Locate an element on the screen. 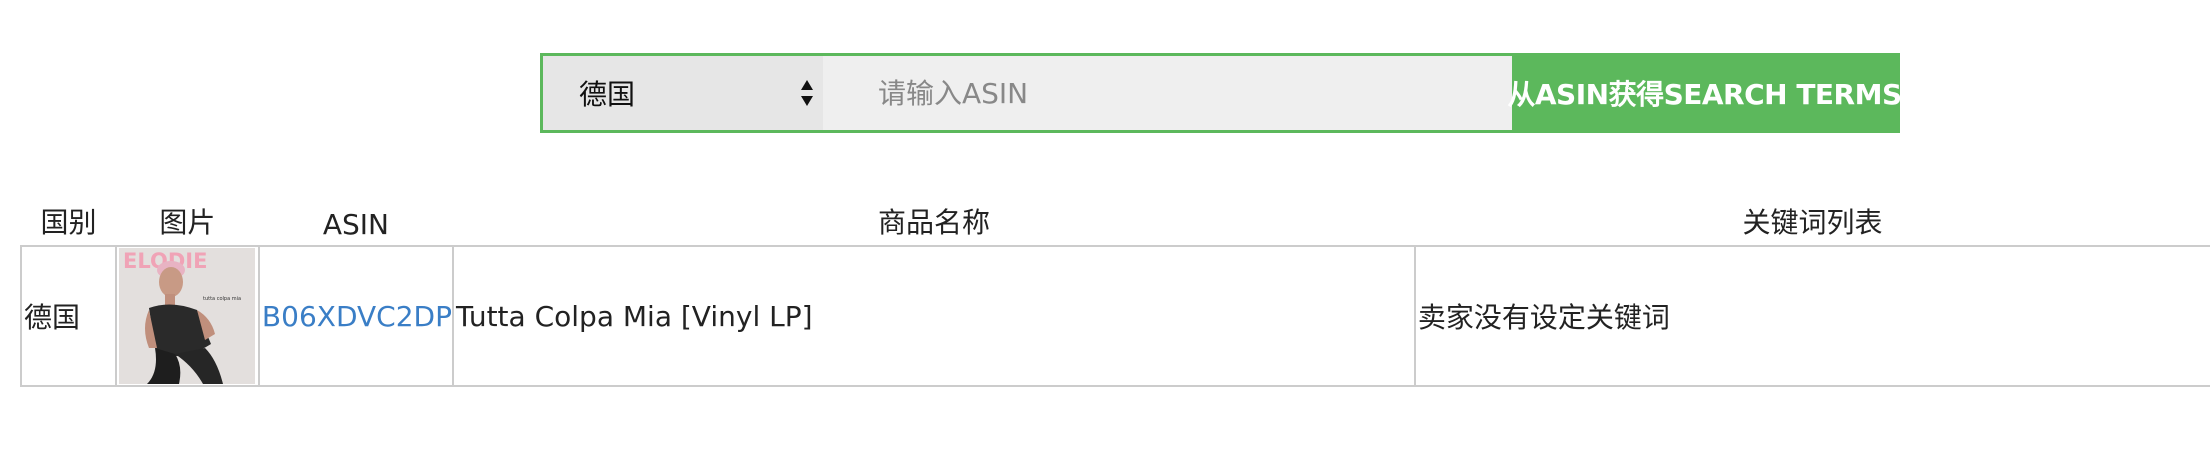 The image size is (2210, 458). up-down-arrows-icon is located at coordinates (807, 93).